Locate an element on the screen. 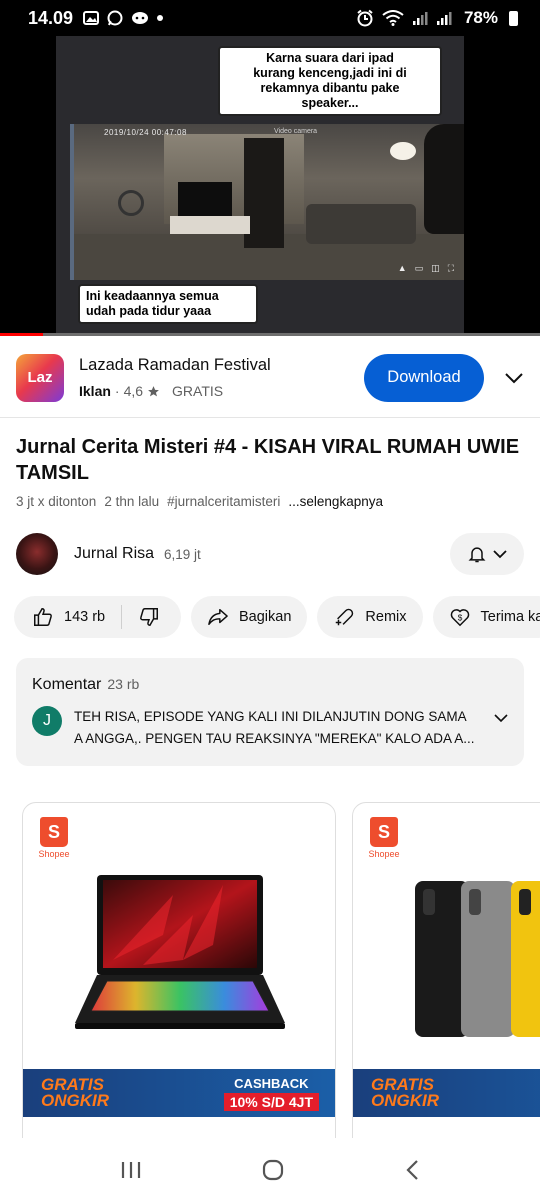 This screenshot has height=1200, width=540. thanks-button: $ Terima ka is located at coordinates (486, 617).